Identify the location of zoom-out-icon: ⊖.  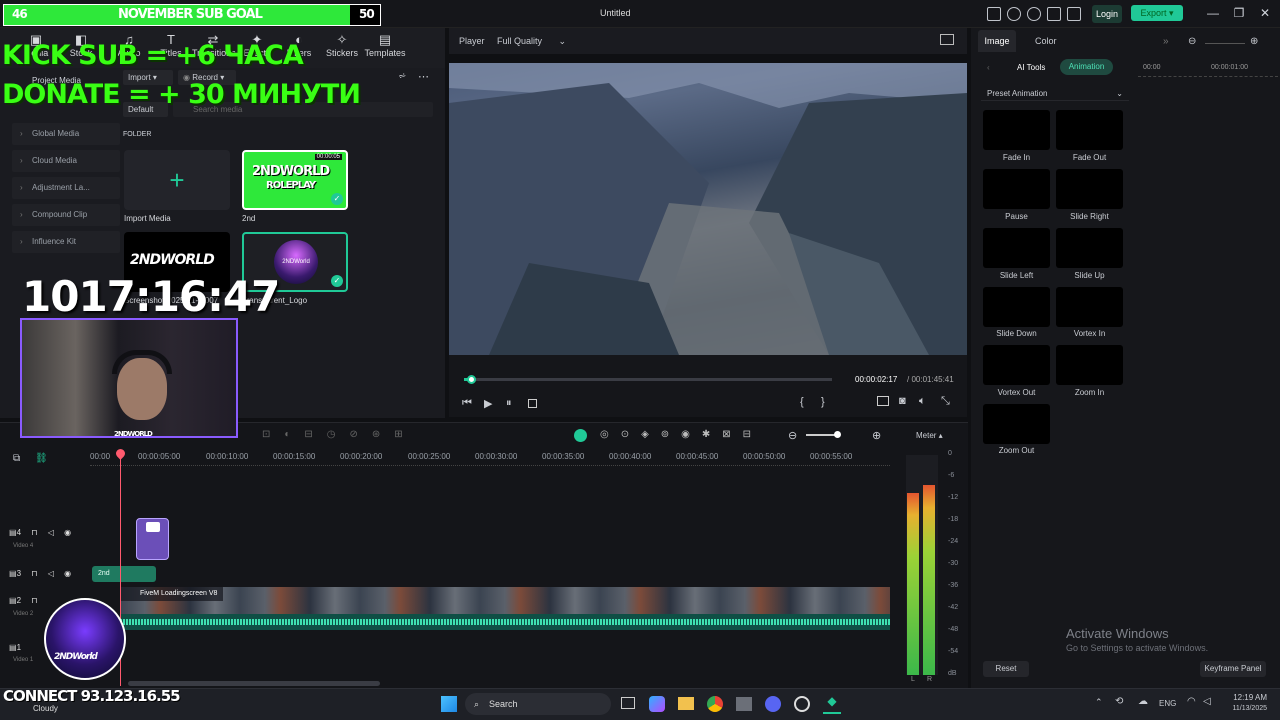
(1192, 41).